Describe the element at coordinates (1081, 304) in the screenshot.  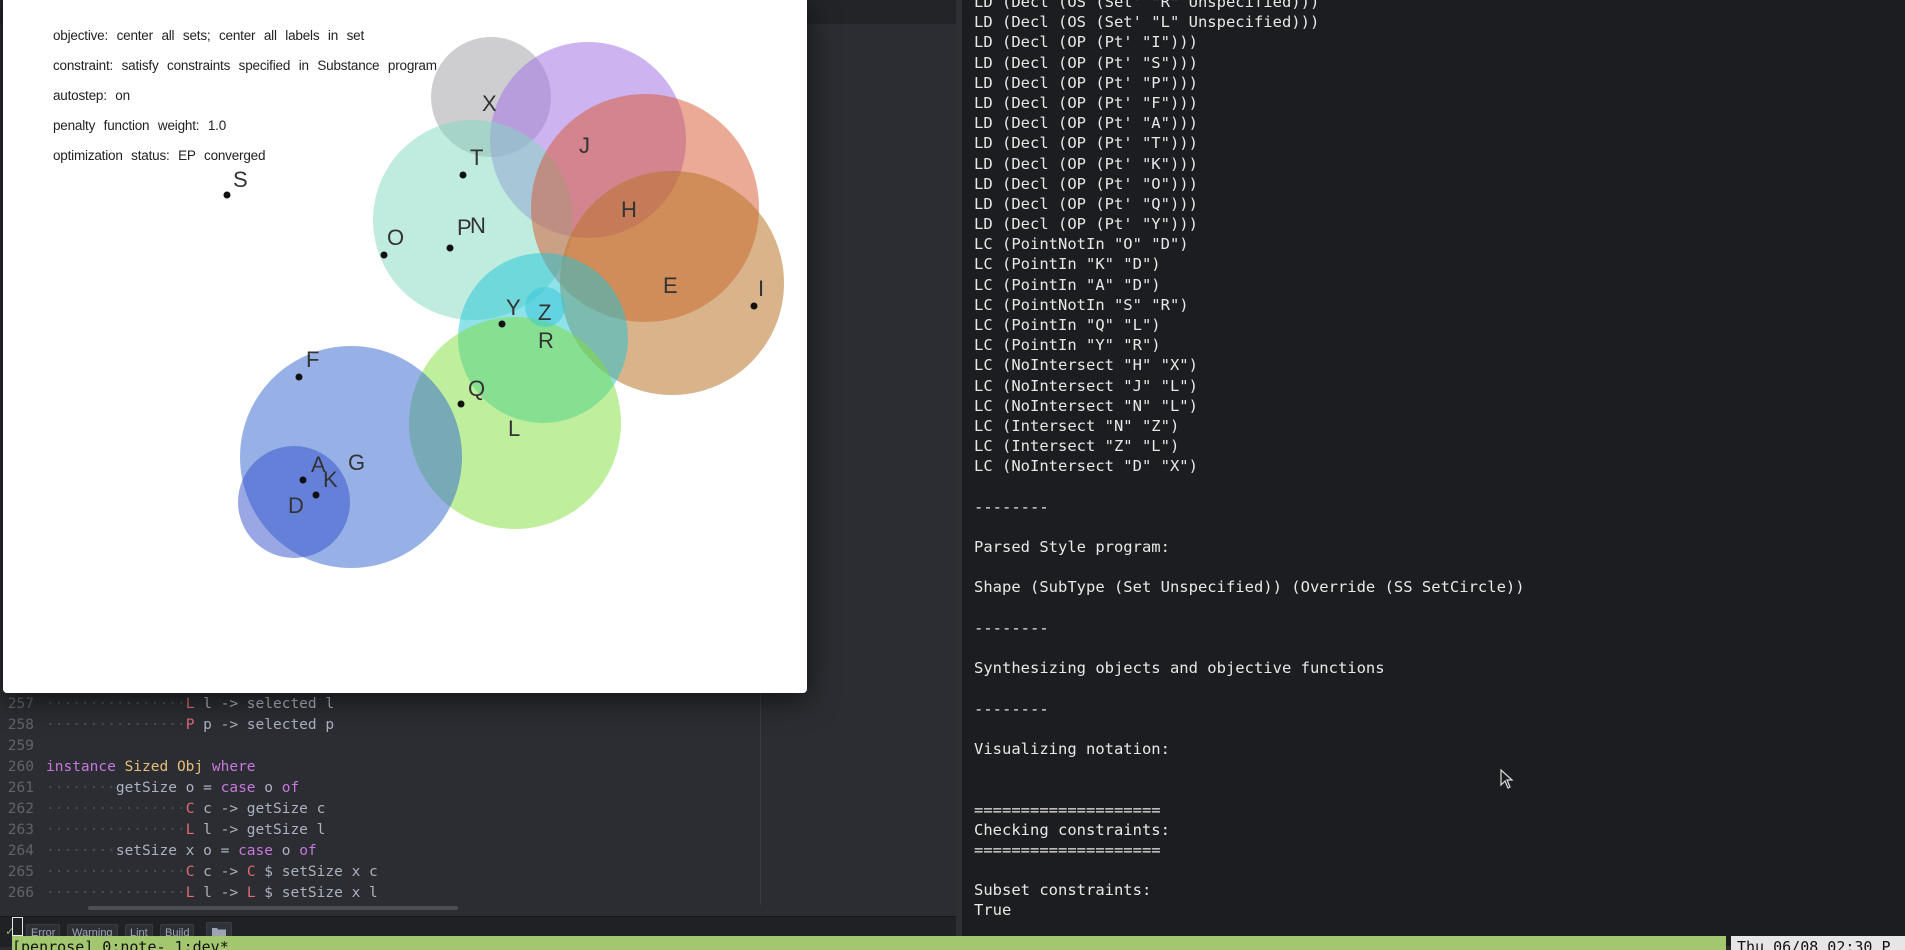
I see `terminal-line: LC (PointNotIn "S" "R")` at that location.